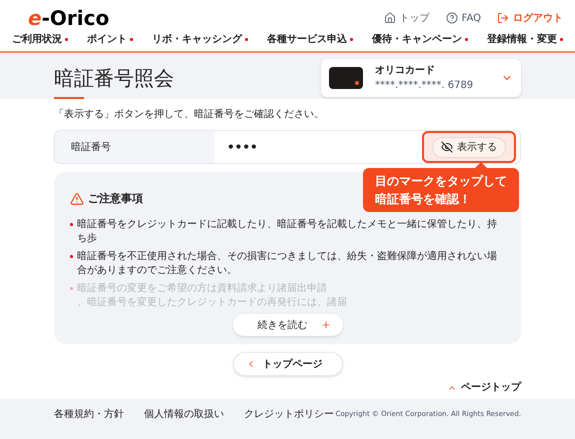  Describe the element at coordinates (242, 147) in the screenshot. I see `pin-value: ••••` at that location.